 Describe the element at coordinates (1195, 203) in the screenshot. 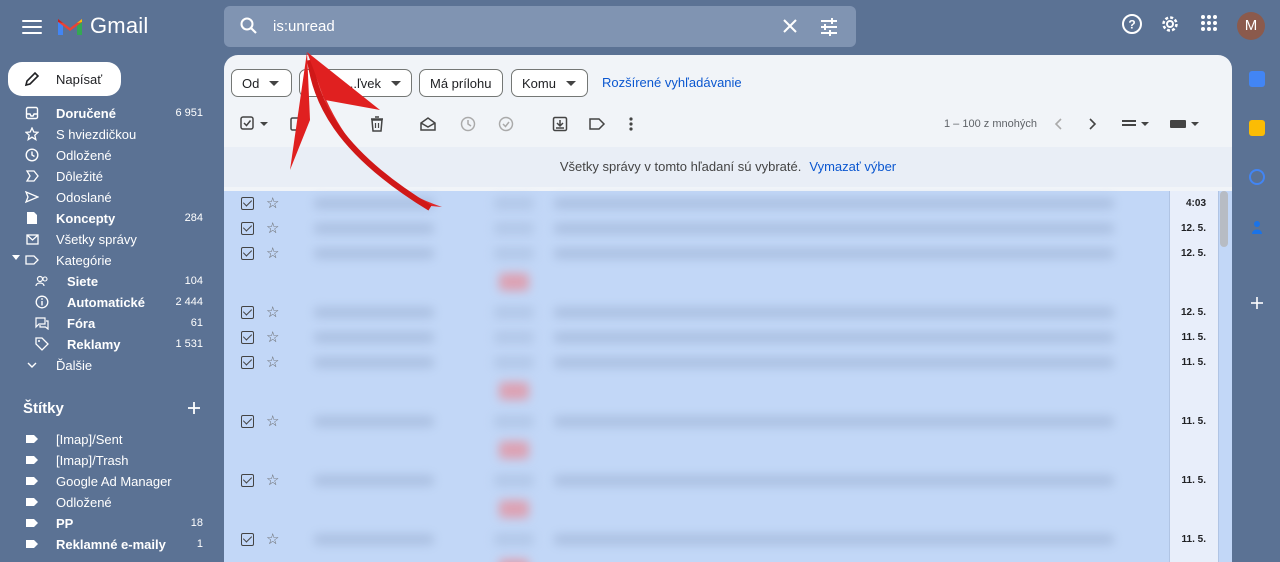

I see `email-date: 4:03` at that location.